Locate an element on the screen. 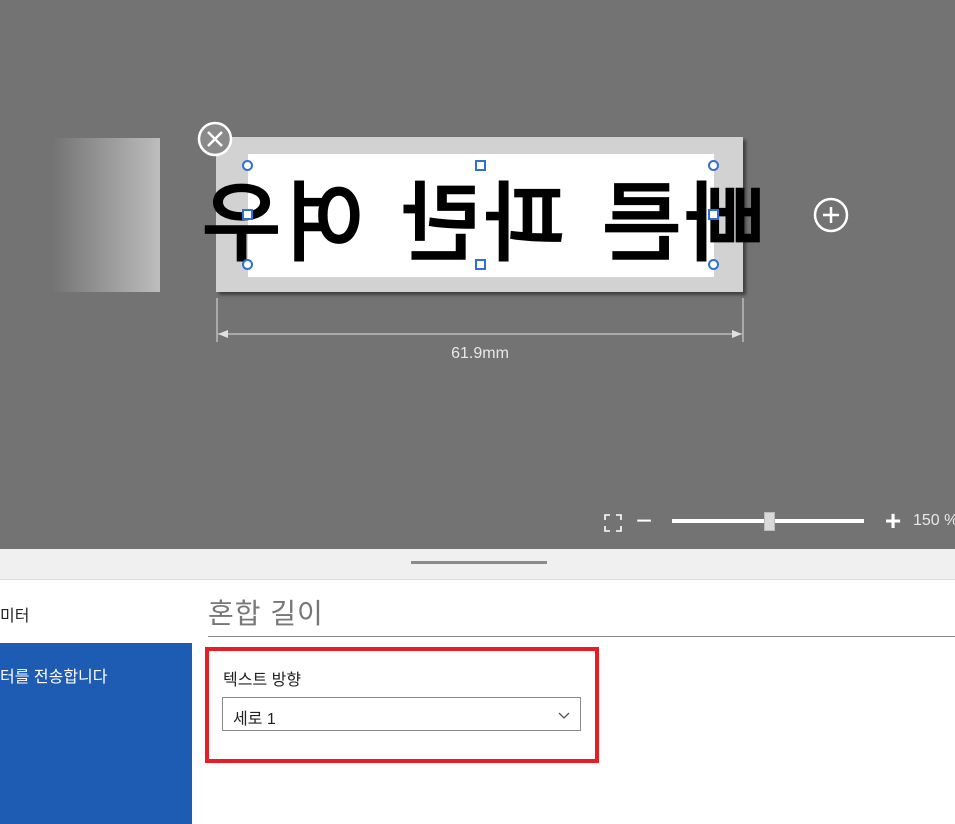 This screenshot has width=955, height=824. splitter-grip is located at coordinates (479, 562).